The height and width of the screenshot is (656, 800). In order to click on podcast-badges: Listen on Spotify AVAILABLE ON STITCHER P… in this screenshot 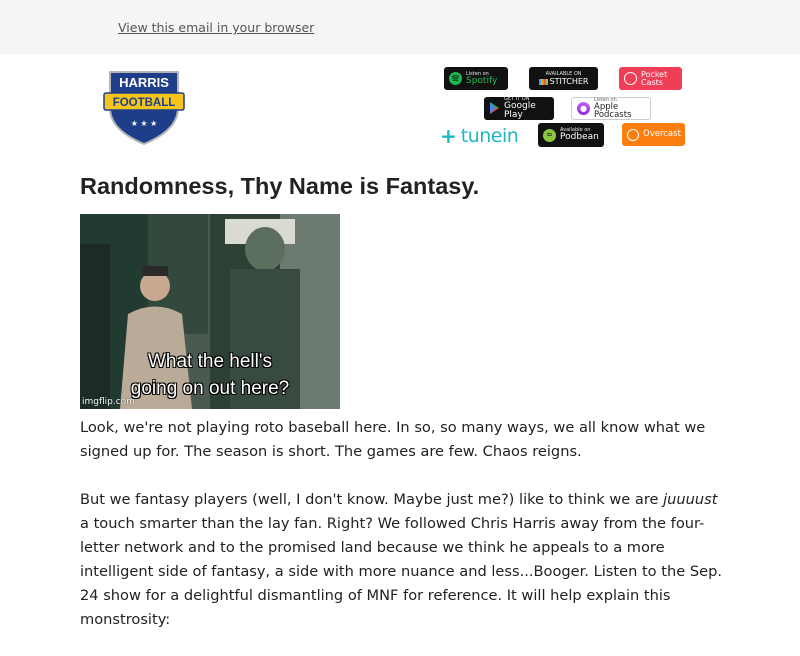, I will do `click(570, 111)`.